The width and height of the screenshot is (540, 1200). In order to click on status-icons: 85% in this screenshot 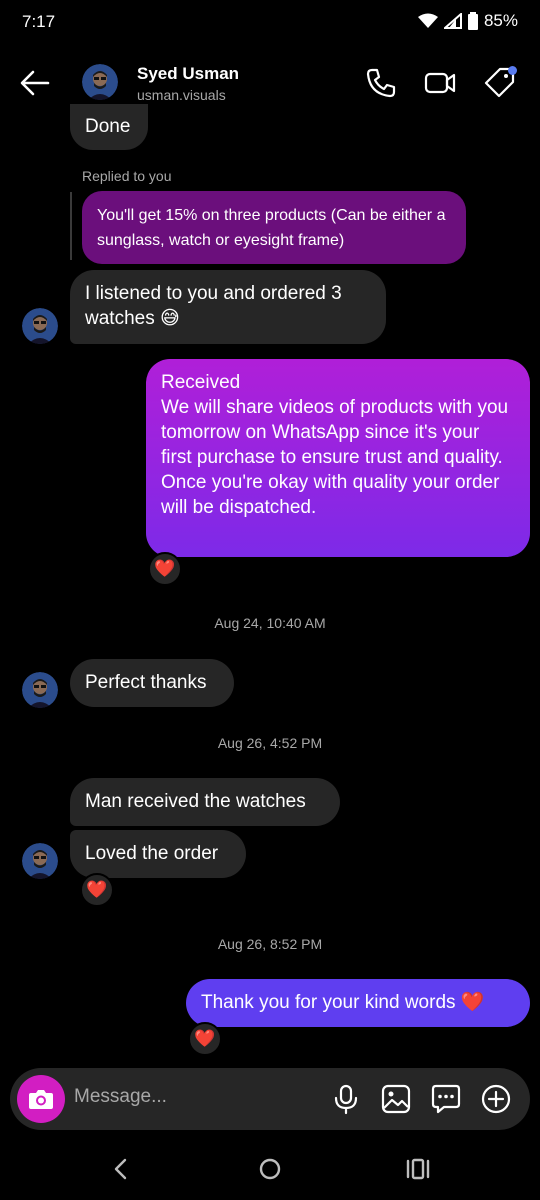, I will do `click(467, 21)`.